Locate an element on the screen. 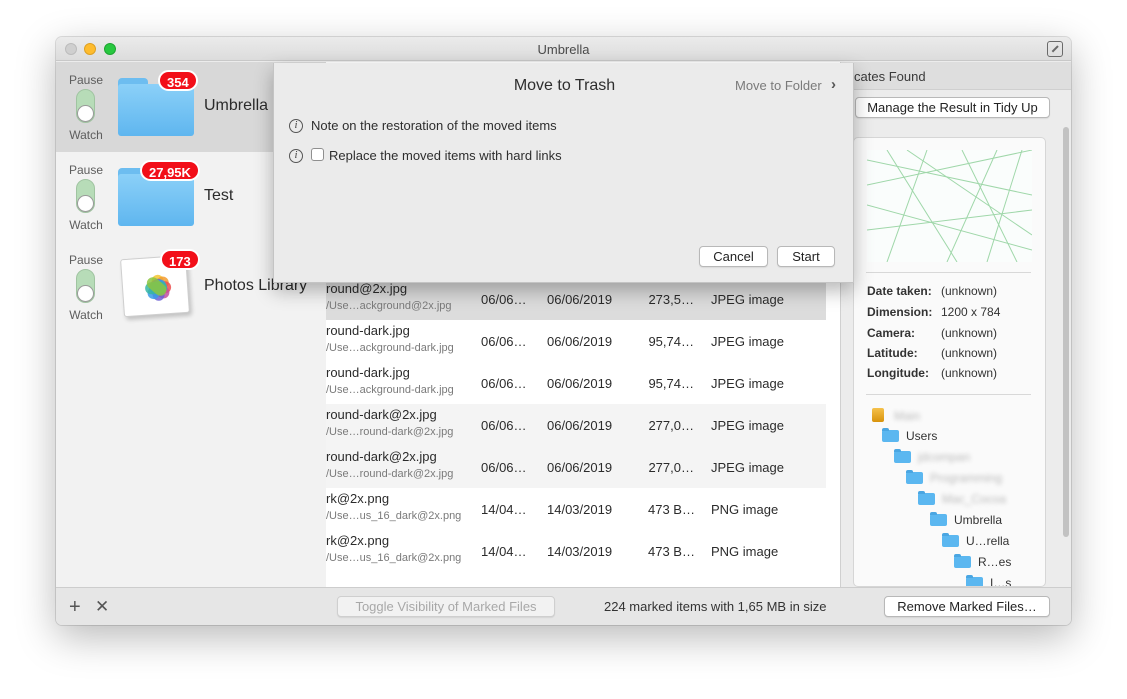  count-badge: 27,95K is located at coordinates (170, 170).